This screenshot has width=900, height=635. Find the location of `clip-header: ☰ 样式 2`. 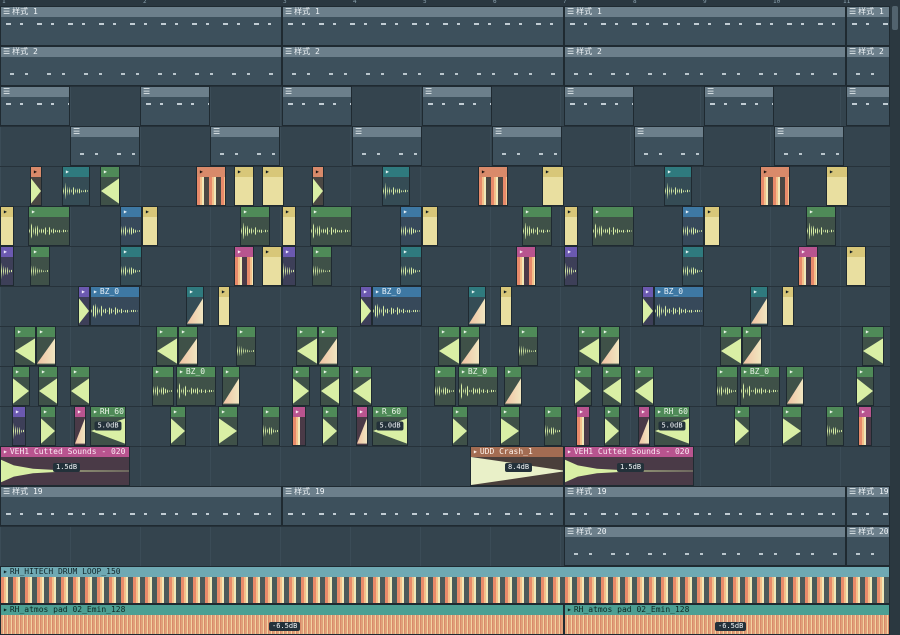

clip-header: ☰ 样式 2 is located at coordinates (423, 52).